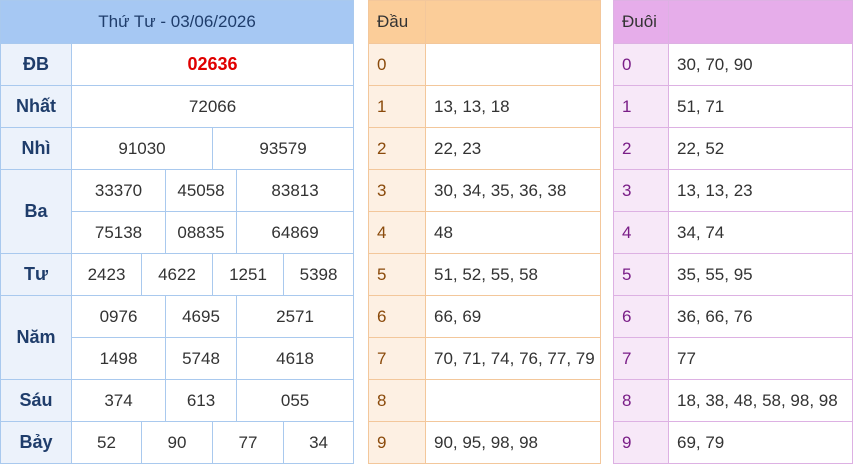 This screenshot has height=464, width=854. Describe the element at coordinates (212, 106) in the screenshot. I see `prize-number: 72066` at that location.